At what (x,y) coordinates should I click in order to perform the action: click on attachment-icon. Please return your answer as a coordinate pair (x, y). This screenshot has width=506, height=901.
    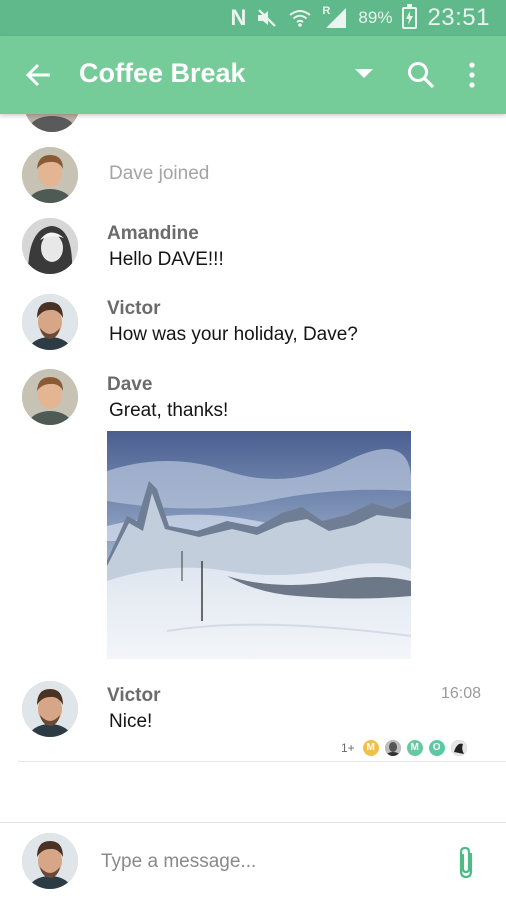
    Looking at the image, I should click on (467, 863).